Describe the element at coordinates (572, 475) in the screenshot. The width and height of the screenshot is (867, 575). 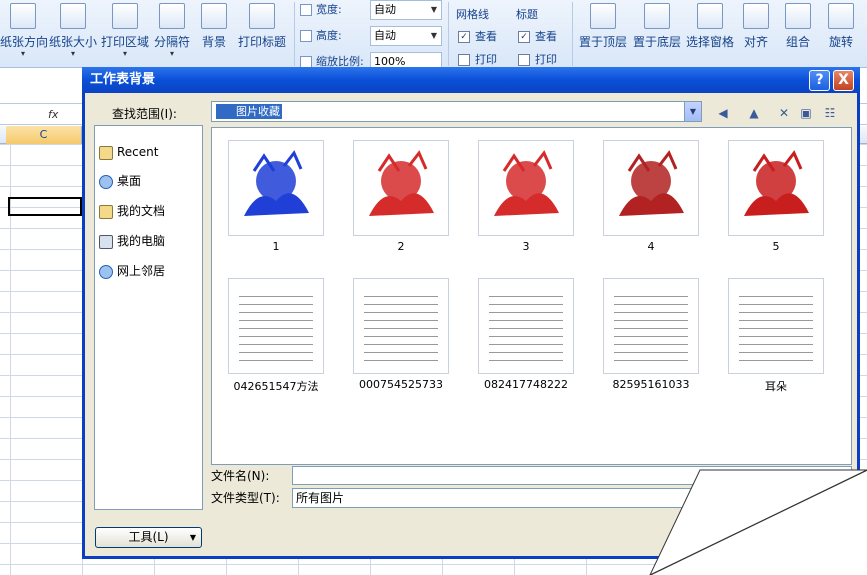
I see `filename-input` at that location.